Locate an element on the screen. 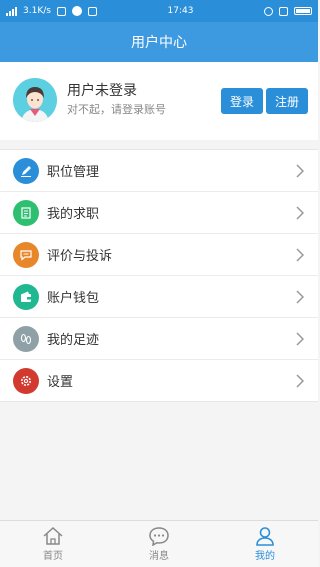 This screenshot has width=320, height=567. login-button: 登录 is located at coordinates (242, 101).